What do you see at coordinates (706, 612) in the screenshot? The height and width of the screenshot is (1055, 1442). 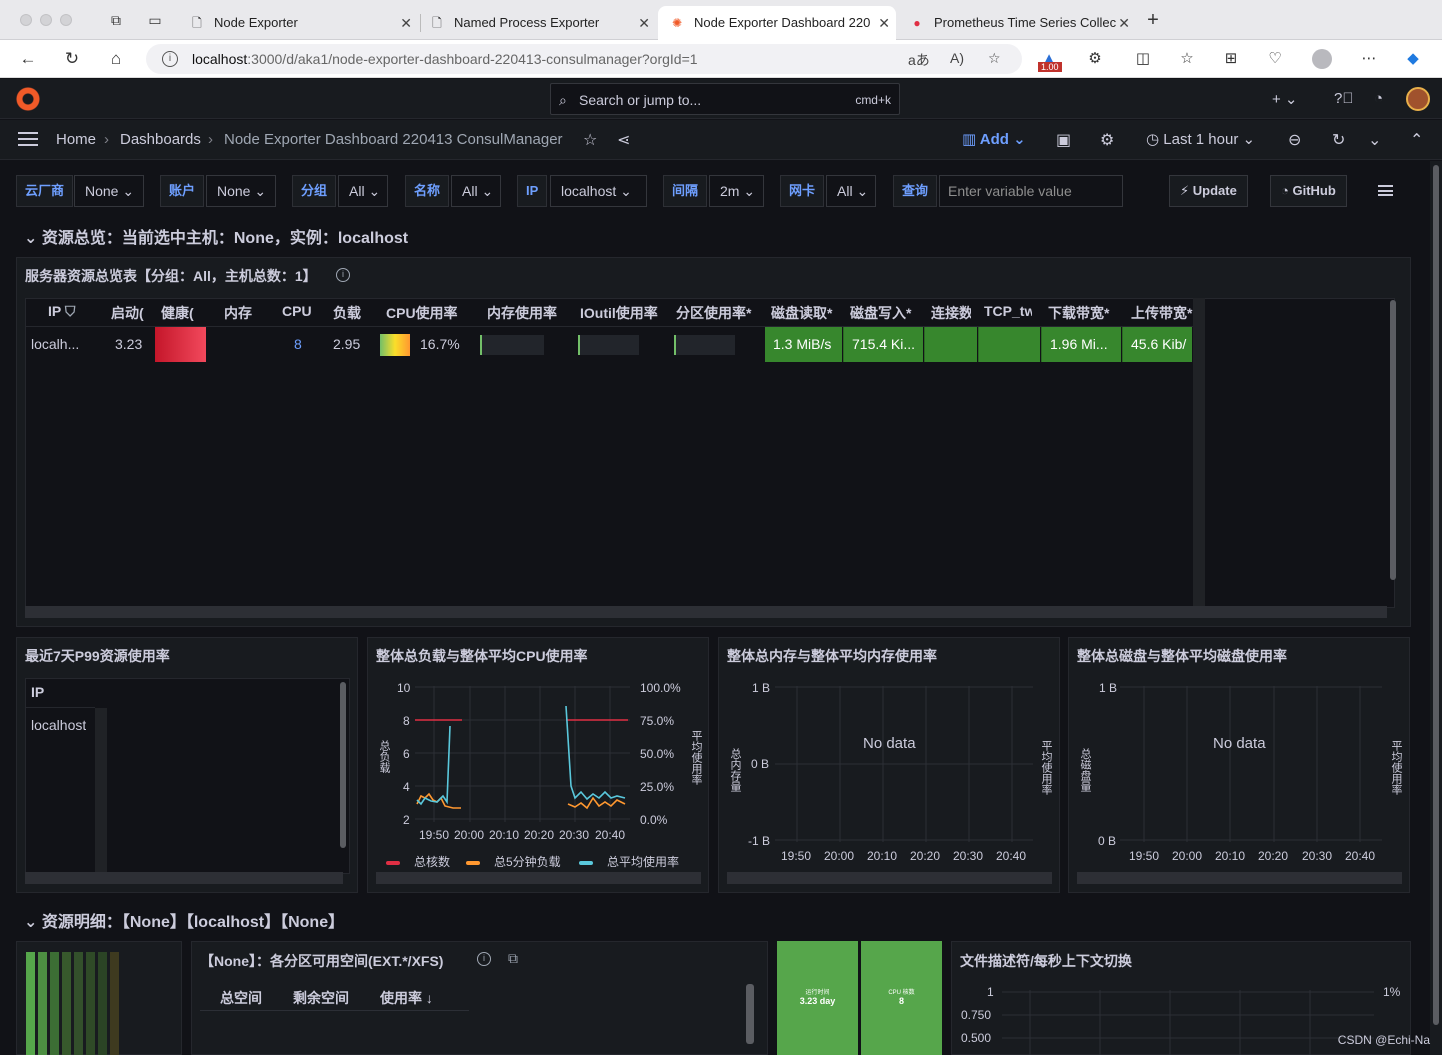 I see `table-horizontal-scrollbar` at bounding box center [706, 612].